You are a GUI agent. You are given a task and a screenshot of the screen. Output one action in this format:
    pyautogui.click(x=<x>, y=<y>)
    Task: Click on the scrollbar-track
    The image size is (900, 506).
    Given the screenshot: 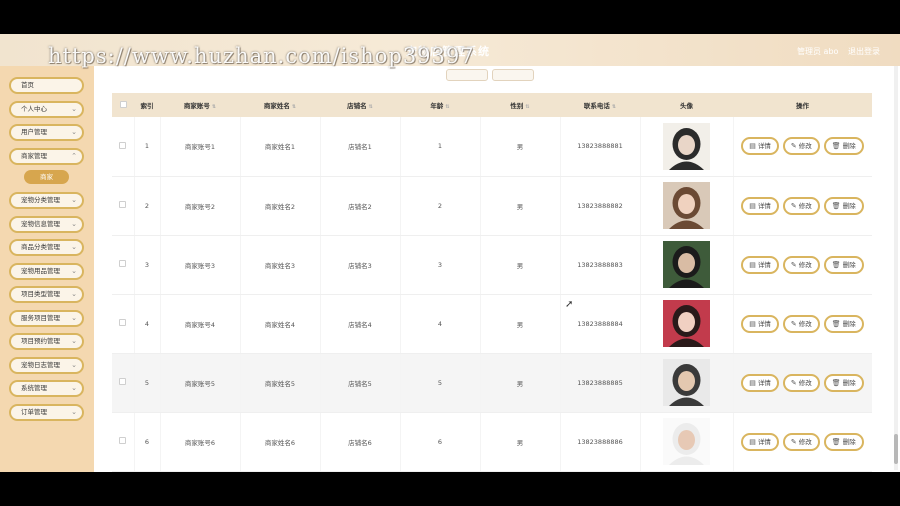 What is the action you would take?
    pyautogui.click(x=896, y=268)
    